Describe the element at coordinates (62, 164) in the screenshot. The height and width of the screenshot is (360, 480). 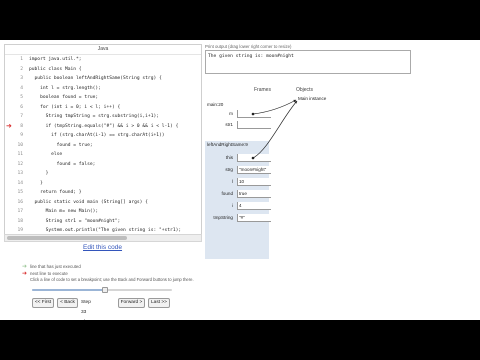
I see `line-code: found = false;` at that location.